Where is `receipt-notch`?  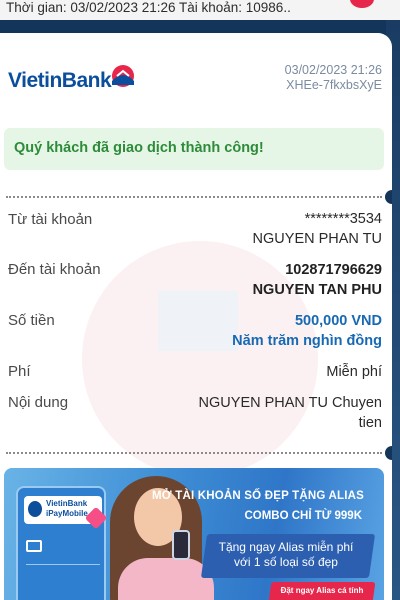
receipt-notch is located at coordinates (388, 197).